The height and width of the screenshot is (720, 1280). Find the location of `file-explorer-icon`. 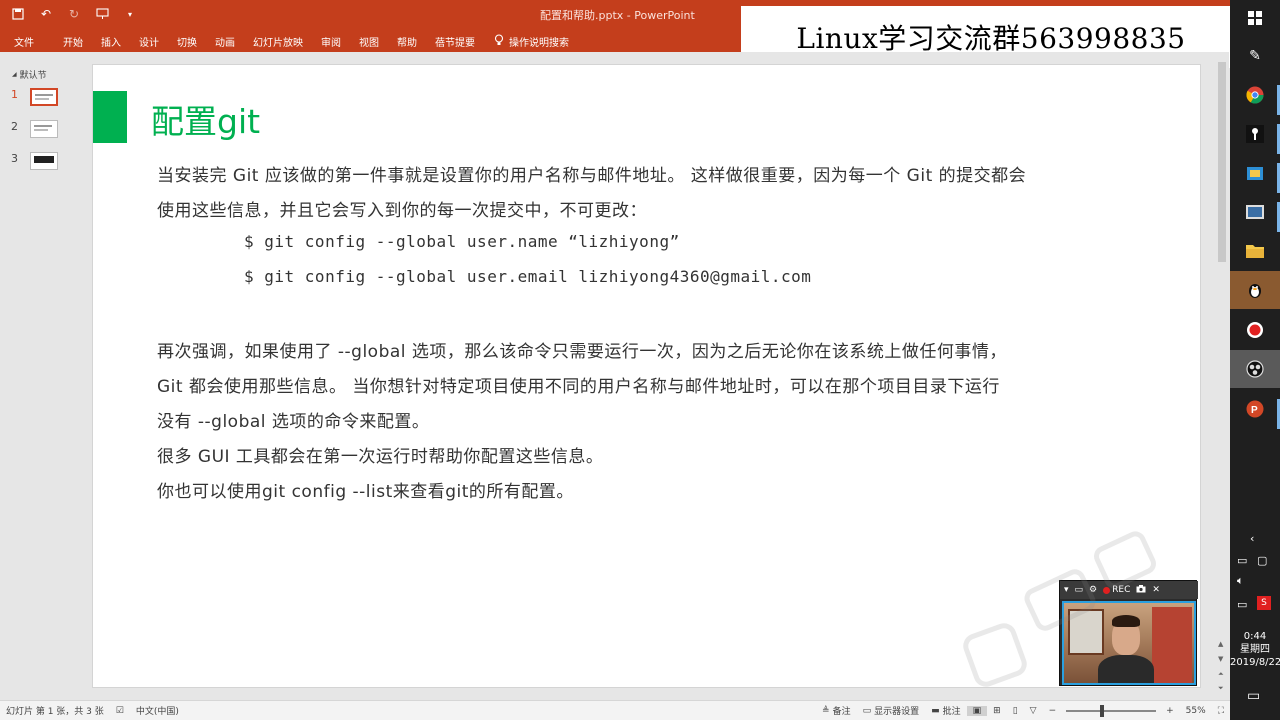

file-explorer-icon is located at coordinates (1255, 251).